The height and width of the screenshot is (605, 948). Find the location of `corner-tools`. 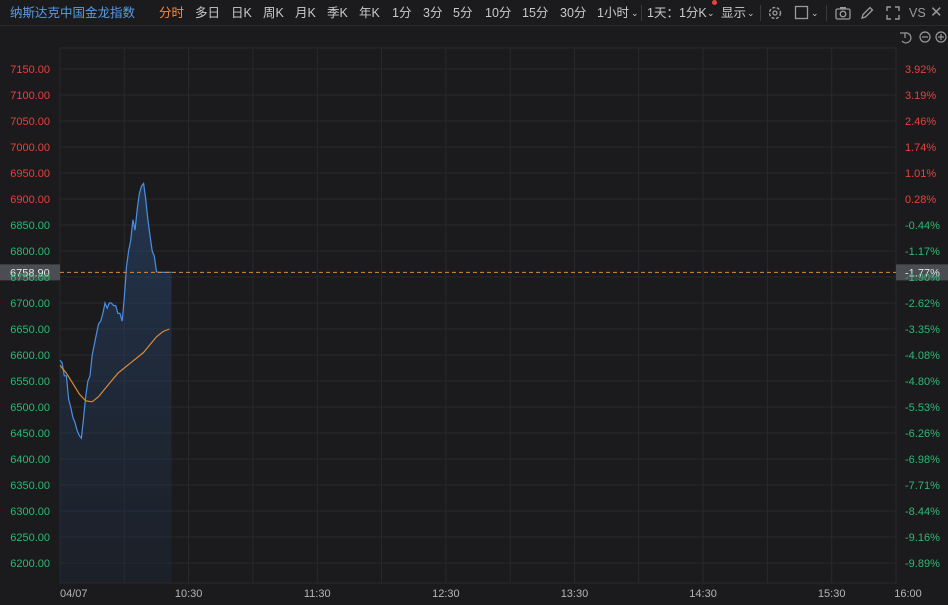

corner-tools is located at coordinates (923, 37).